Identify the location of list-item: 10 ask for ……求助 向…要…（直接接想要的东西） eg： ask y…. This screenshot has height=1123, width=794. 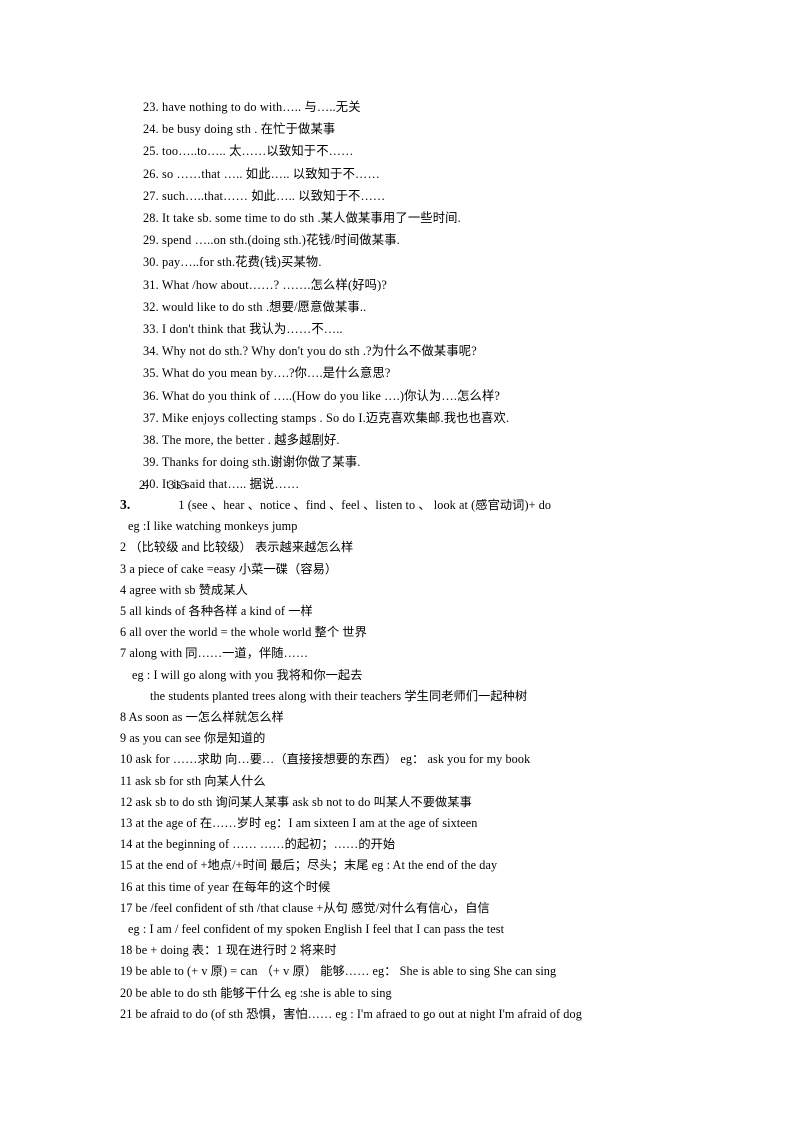
(325, 759).